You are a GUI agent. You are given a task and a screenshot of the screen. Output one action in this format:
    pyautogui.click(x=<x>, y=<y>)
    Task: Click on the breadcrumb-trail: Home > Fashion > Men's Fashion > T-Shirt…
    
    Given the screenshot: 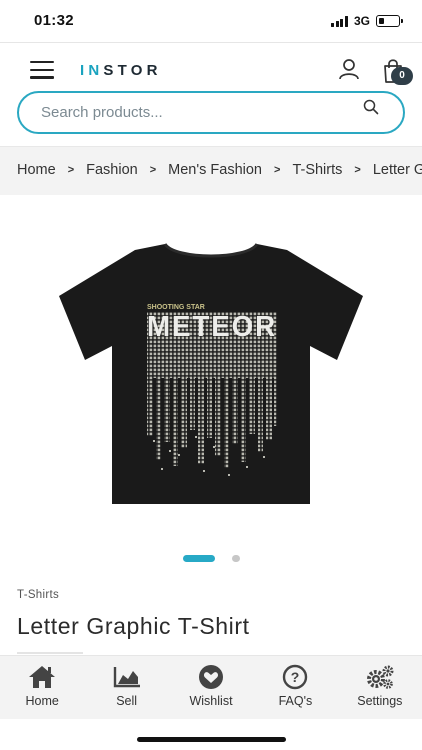 What is the action you would take?
    pyautogui.click(x=219, y=170)
    